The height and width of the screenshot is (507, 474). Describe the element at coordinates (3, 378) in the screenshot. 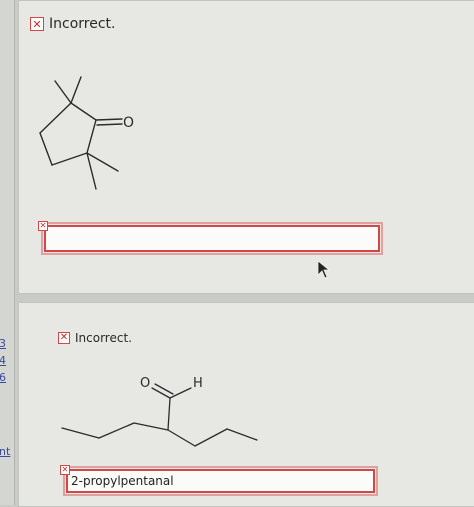

I see `sidebar-link-6: 6` at that location.